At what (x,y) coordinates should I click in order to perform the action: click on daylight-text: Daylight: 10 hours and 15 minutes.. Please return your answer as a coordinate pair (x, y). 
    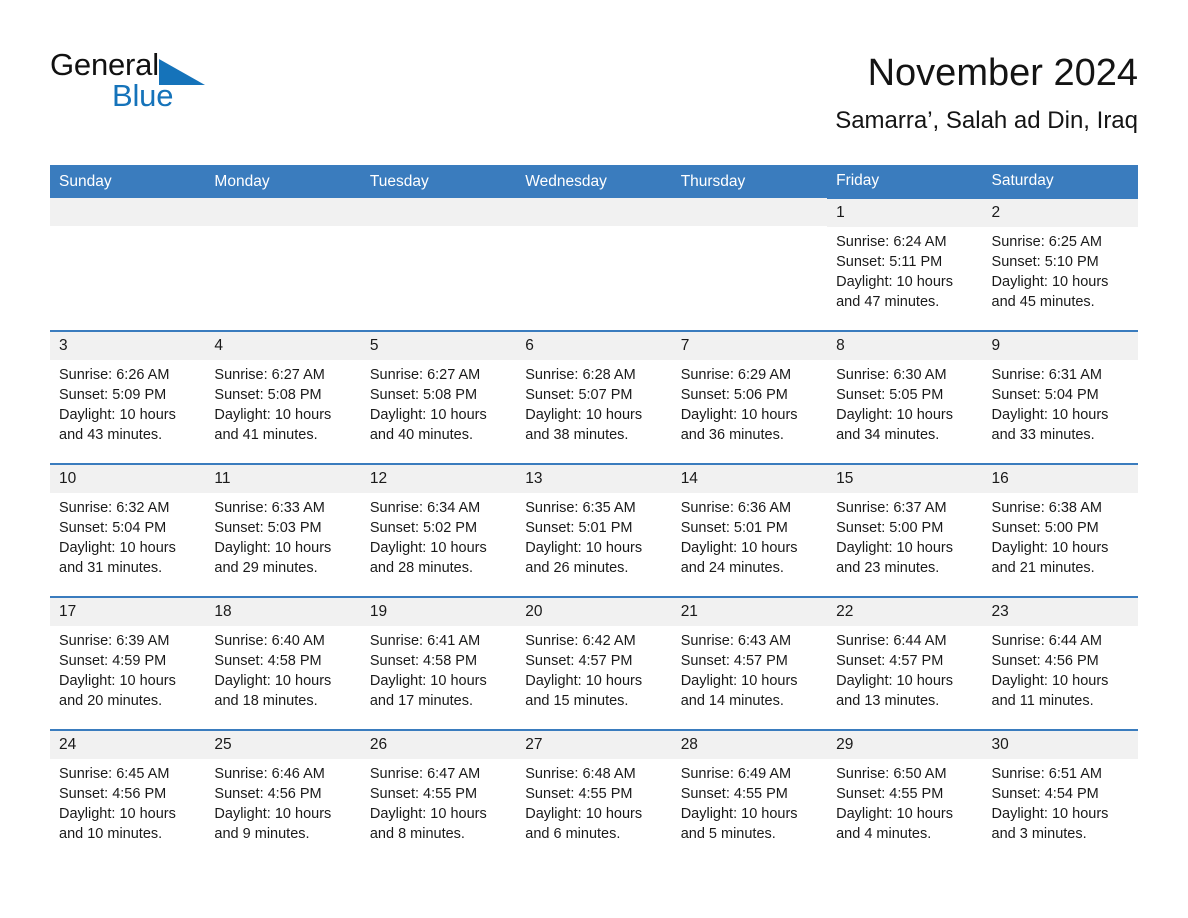
    Looking at the image, I should click on (584, 691).